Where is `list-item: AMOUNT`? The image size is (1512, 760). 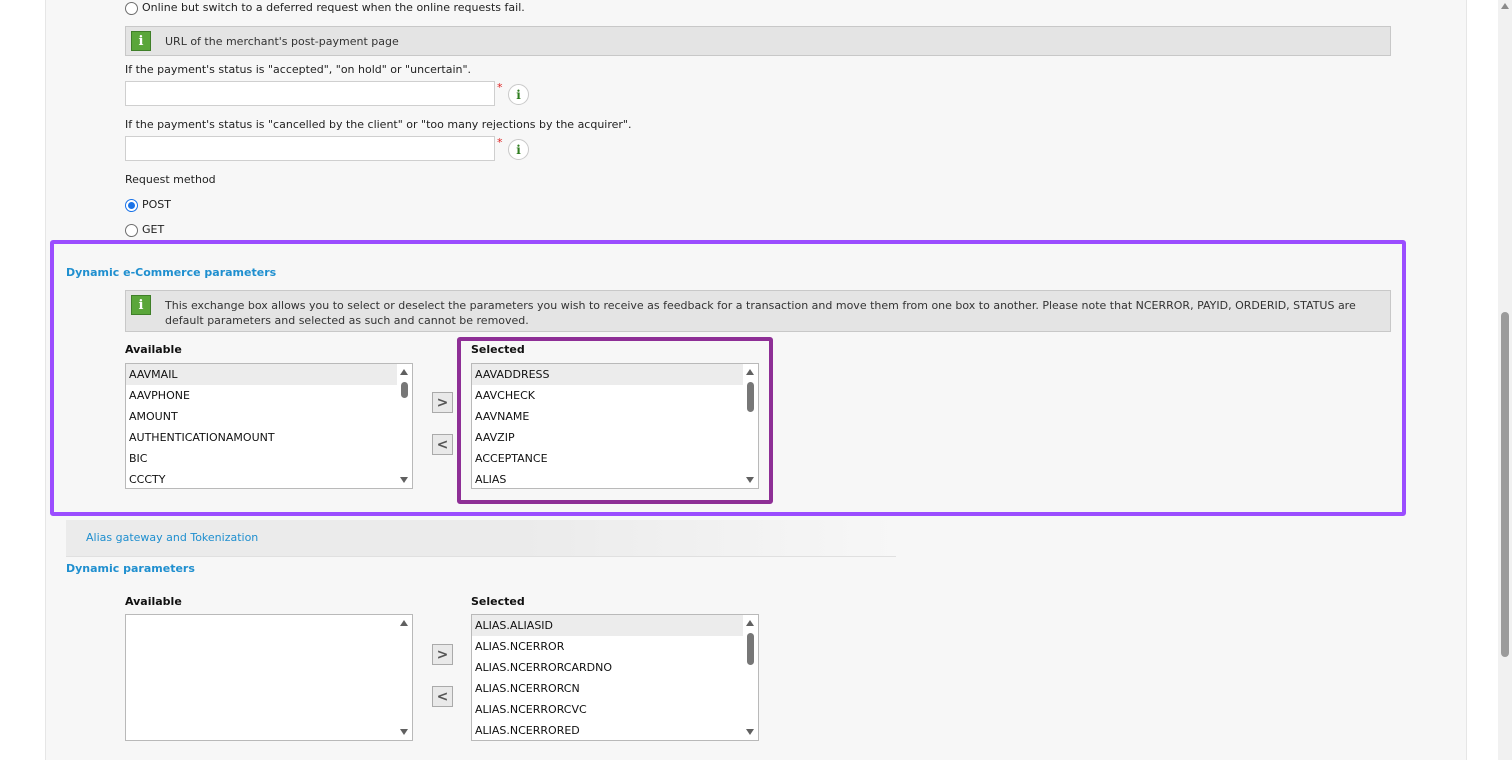 list-item: AMOUNT is located at coordinates (269, 416).